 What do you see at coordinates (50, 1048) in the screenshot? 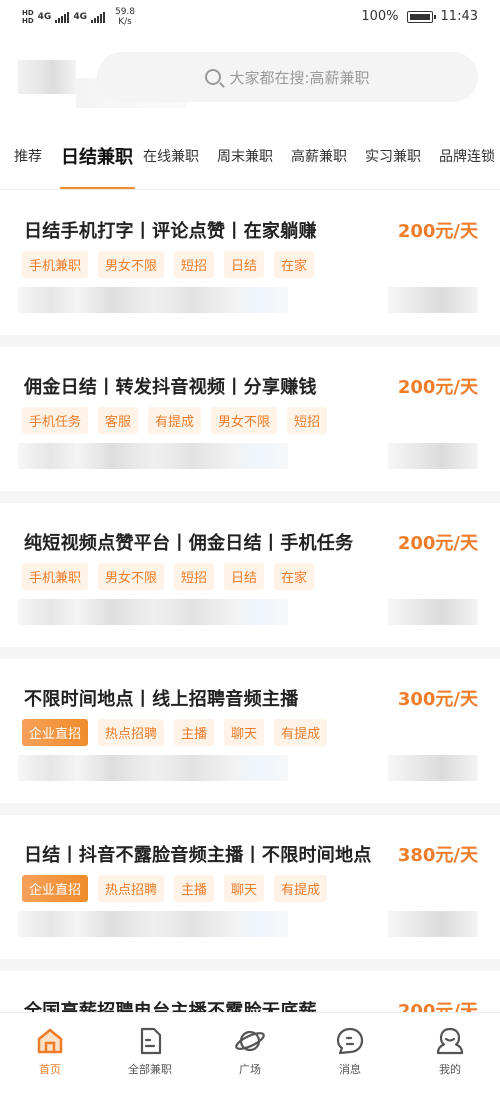
I see `nav-home: 首页` at bounding box center [50, 1048].